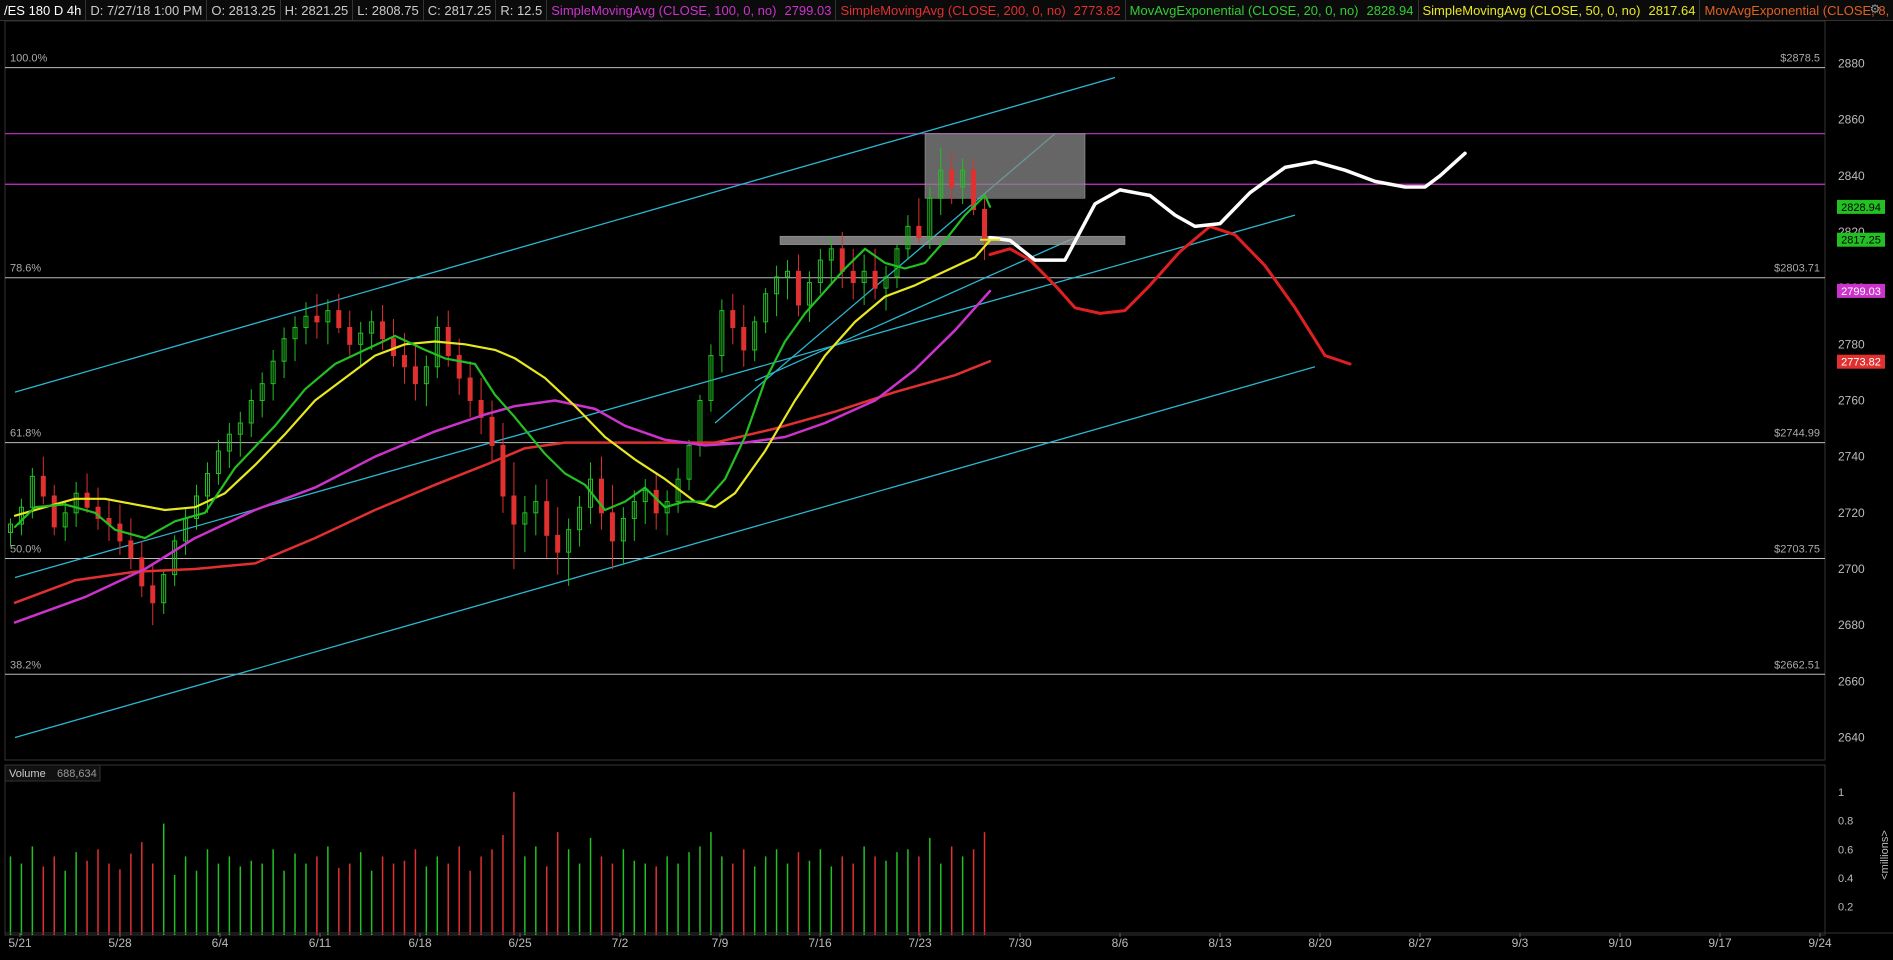  What do you see at coordinates (1820, 943) in the screenshot?
I see `x-tick-label: 9/24` at bounding box center [1820, 943].